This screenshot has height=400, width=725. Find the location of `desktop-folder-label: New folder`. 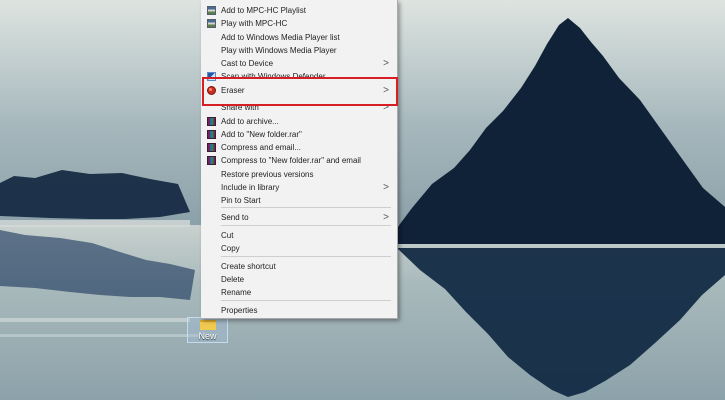

desktop-folder-label: New folder is located at coordinates (207, 336).